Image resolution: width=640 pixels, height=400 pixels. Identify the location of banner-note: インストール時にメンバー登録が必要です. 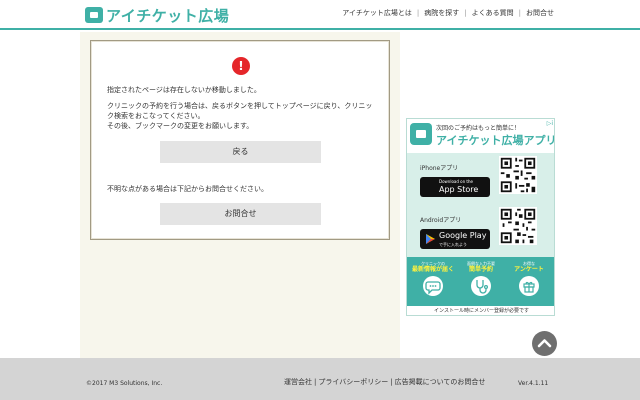
(480, 310).